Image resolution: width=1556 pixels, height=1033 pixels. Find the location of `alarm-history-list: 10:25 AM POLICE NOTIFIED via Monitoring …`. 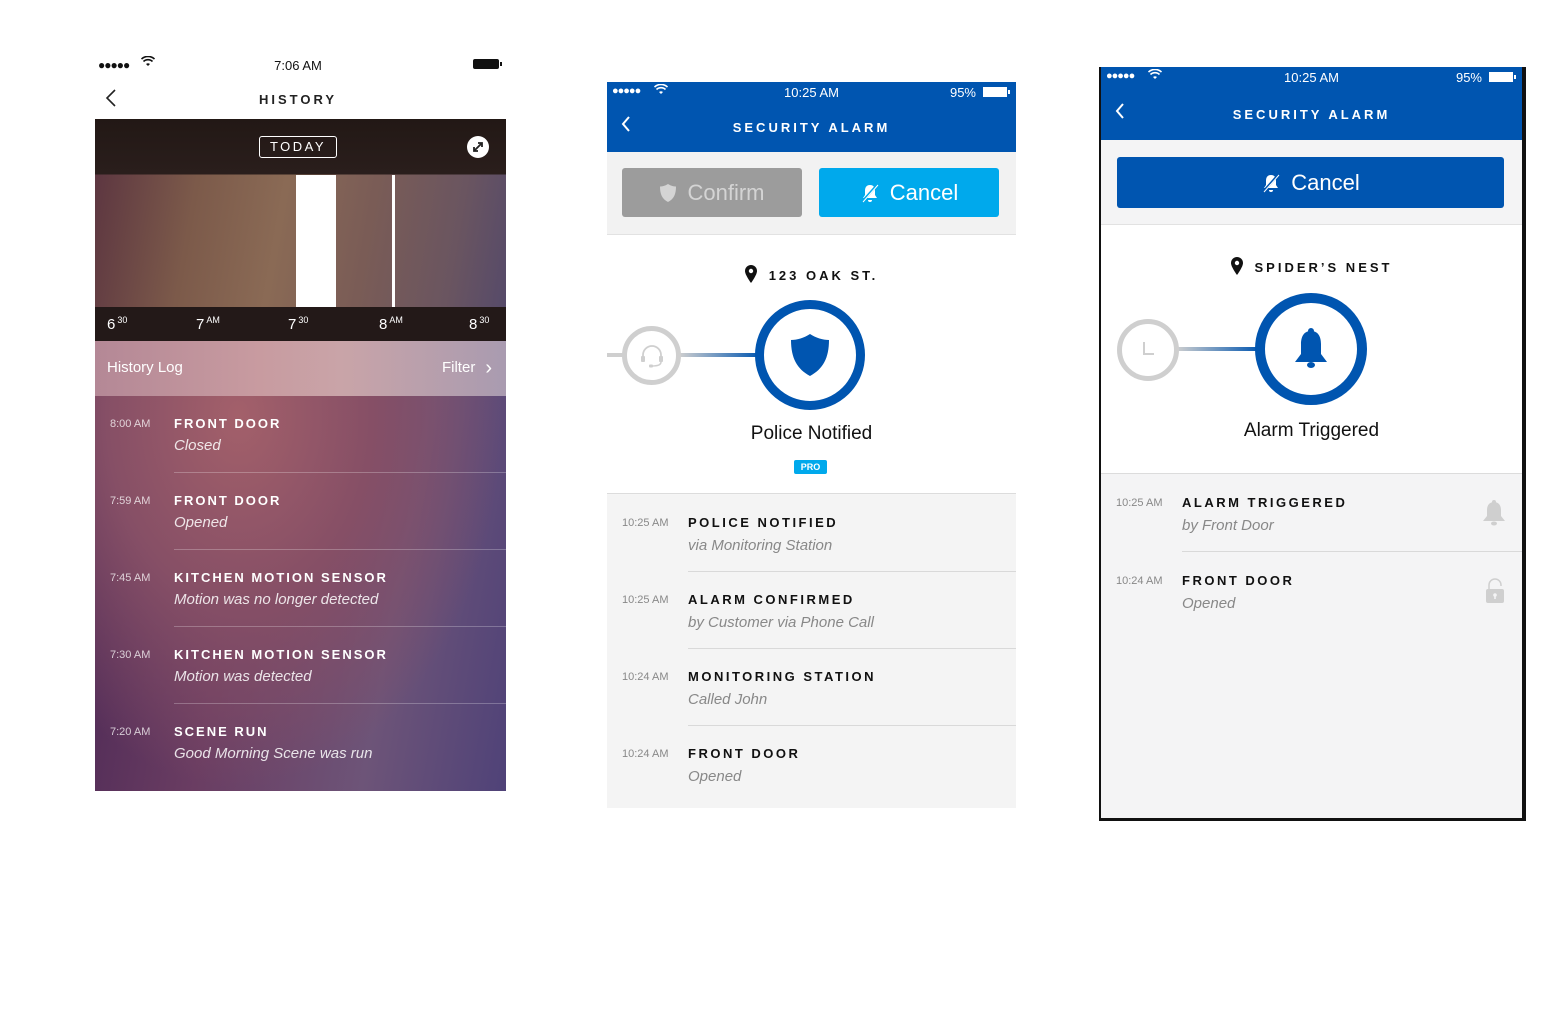

alarm-history-list: 10:25 AM POLICE NOTIFIED via Monitoring … is located at coordinates (811, 651).